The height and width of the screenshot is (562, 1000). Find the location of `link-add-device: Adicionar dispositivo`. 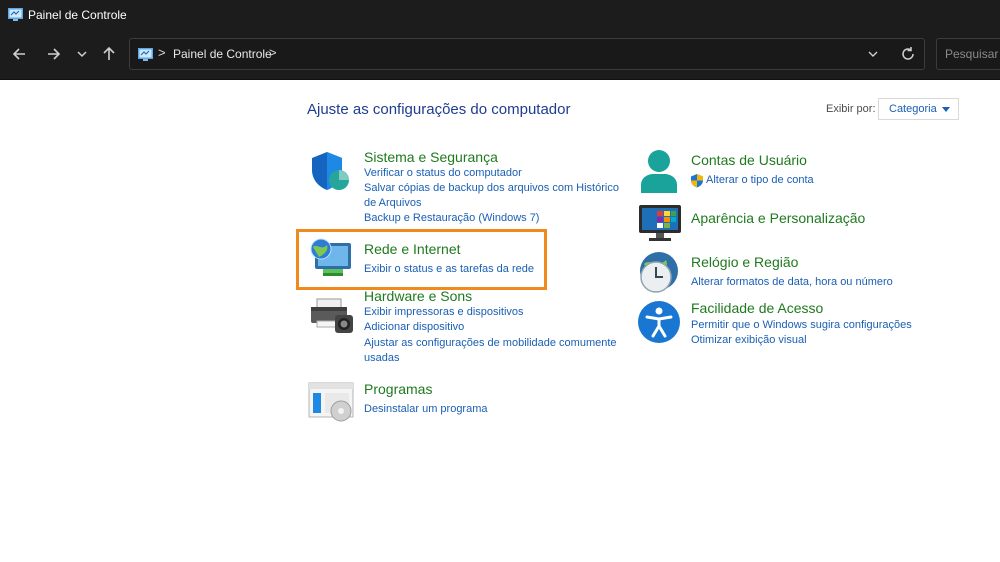

link-add-device: Adicionar dispositivo is located at coordinates (414, 327).